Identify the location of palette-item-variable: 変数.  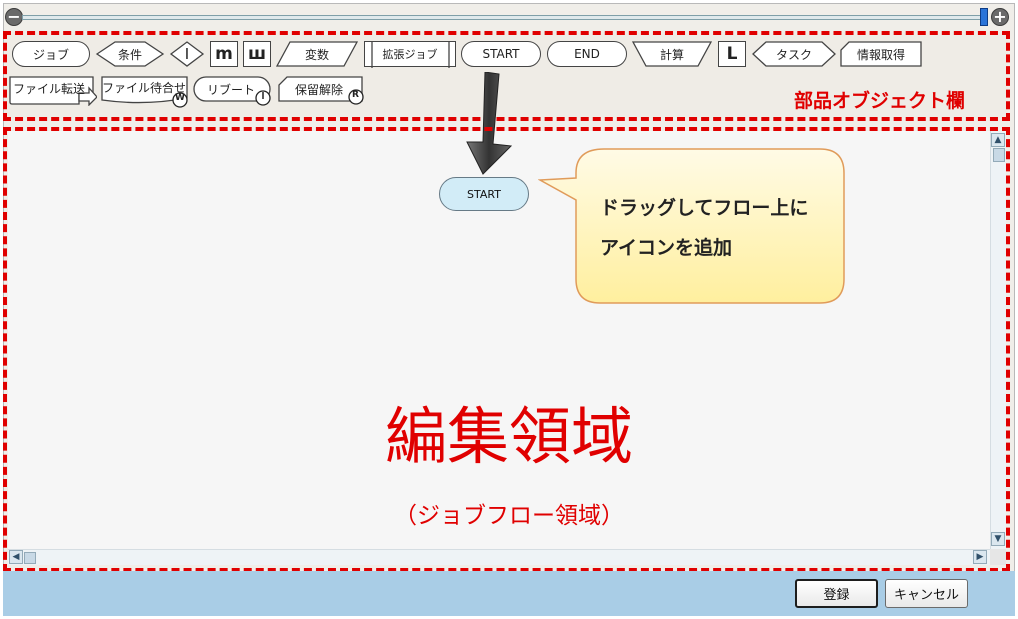
(317, 54).